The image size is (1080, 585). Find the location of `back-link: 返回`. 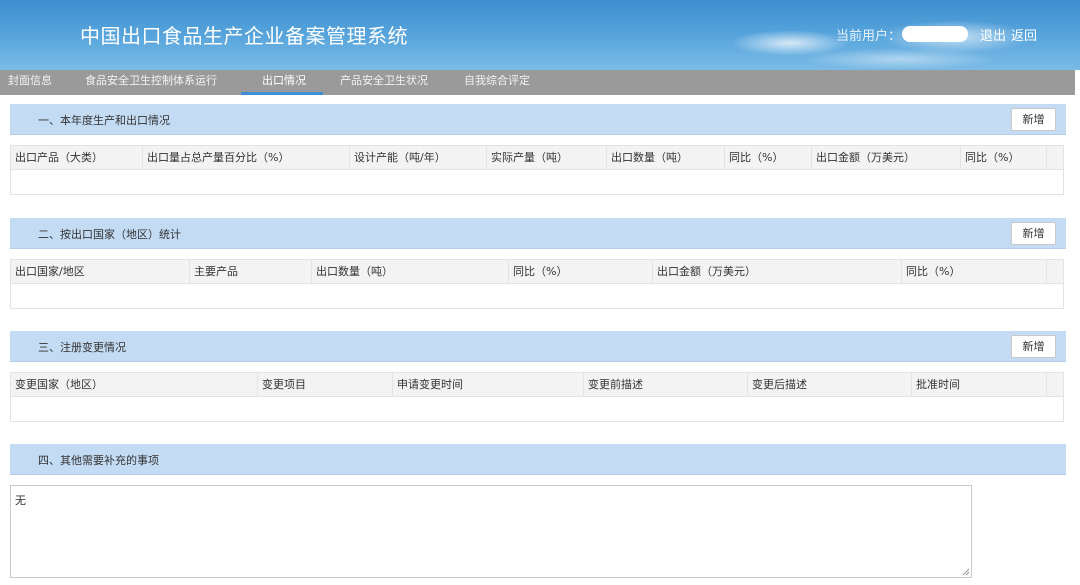

back-link: 返回 is located at coordinates (1024, 34).